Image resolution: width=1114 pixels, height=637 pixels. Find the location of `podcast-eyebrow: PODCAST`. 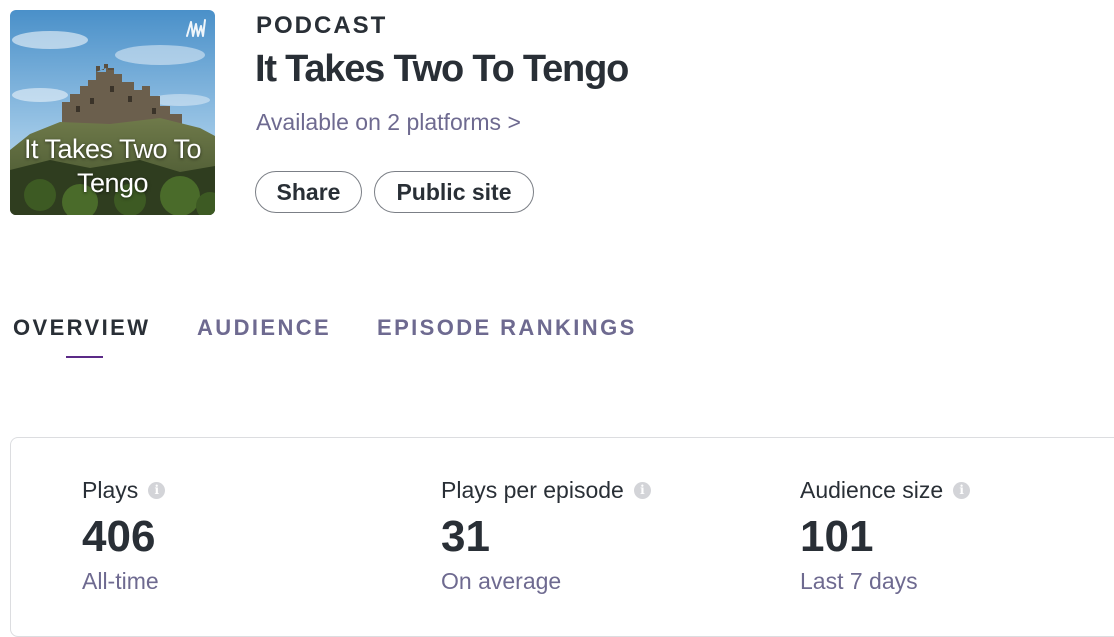

podcast-eyebrow: PODCAST is located at coordinates (322, 25).